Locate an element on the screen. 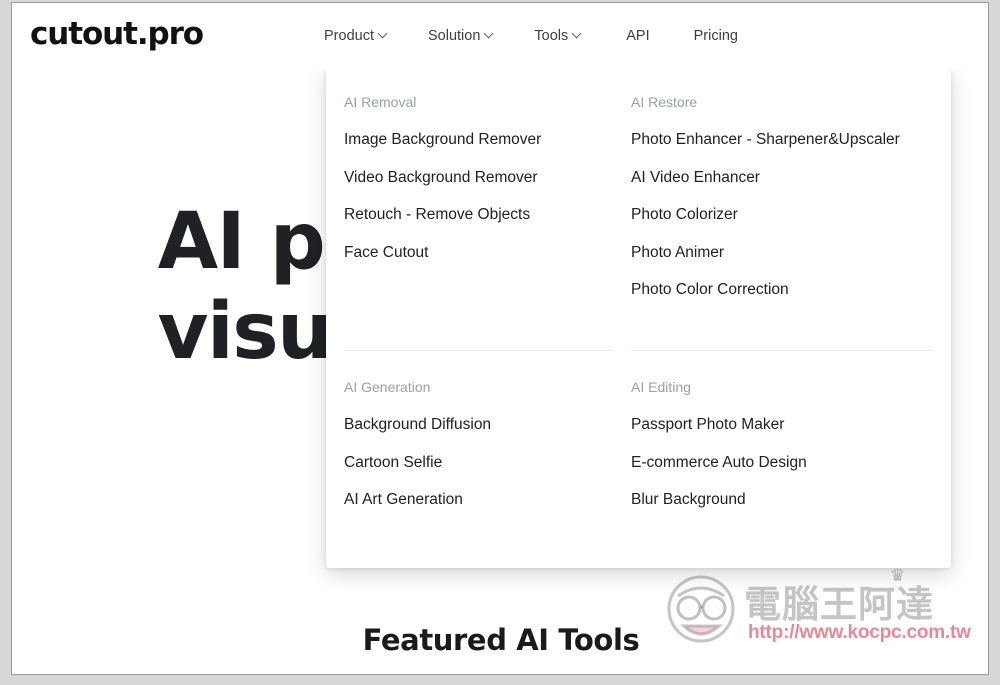 The height and width of the screenshot is (685, 1000). group-title: AI Removal is located at coordinates (380, 102).